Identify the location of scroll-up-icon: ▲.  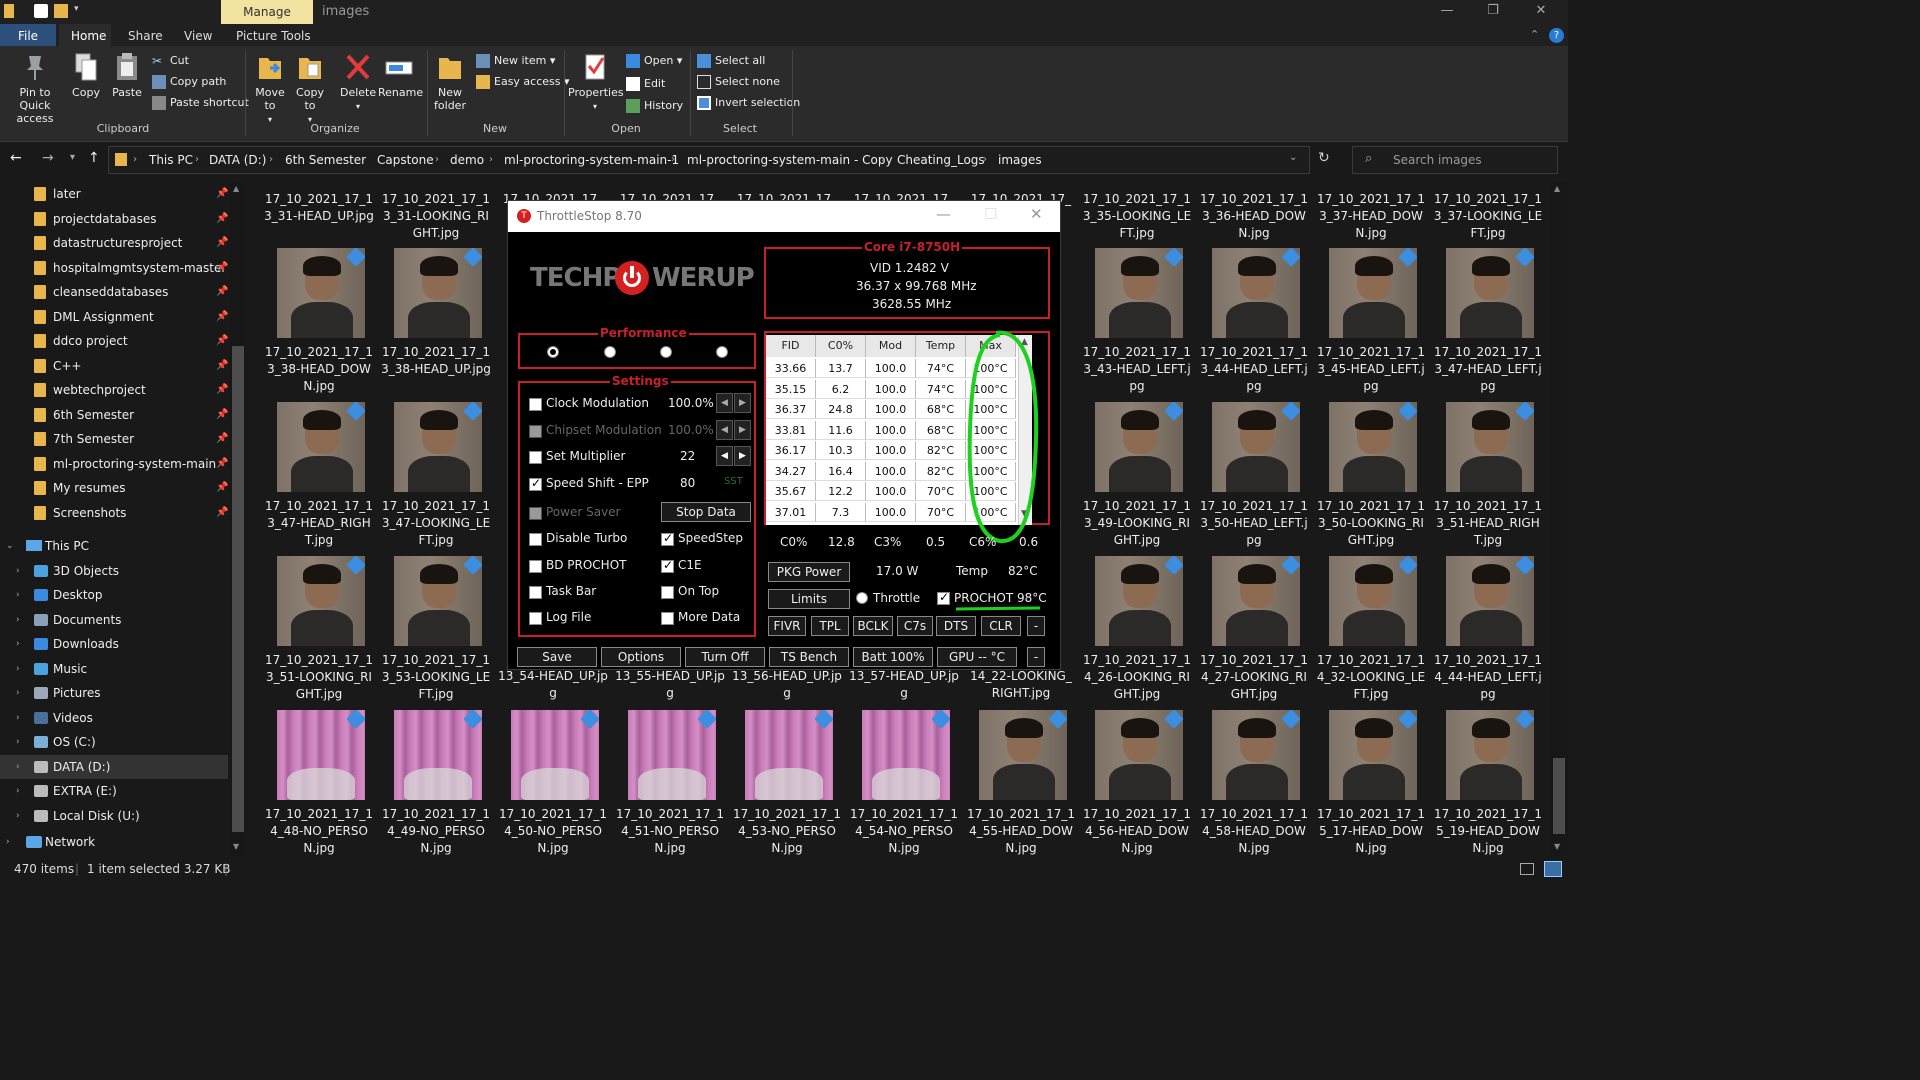
(236, 188).